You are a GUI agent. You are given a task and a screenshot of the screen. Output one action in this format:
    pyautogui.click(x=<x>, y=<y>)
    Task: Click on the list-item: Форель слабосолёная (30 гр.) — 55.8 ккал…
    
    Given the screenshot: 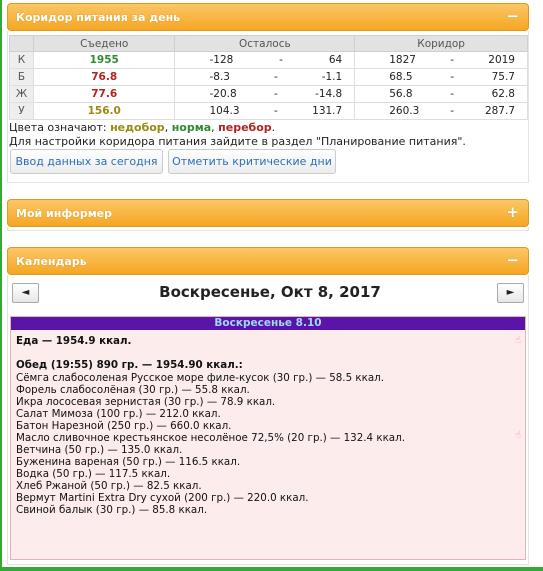 What is the action you would take?
    pyautogui.click(x=133, y=390)
    